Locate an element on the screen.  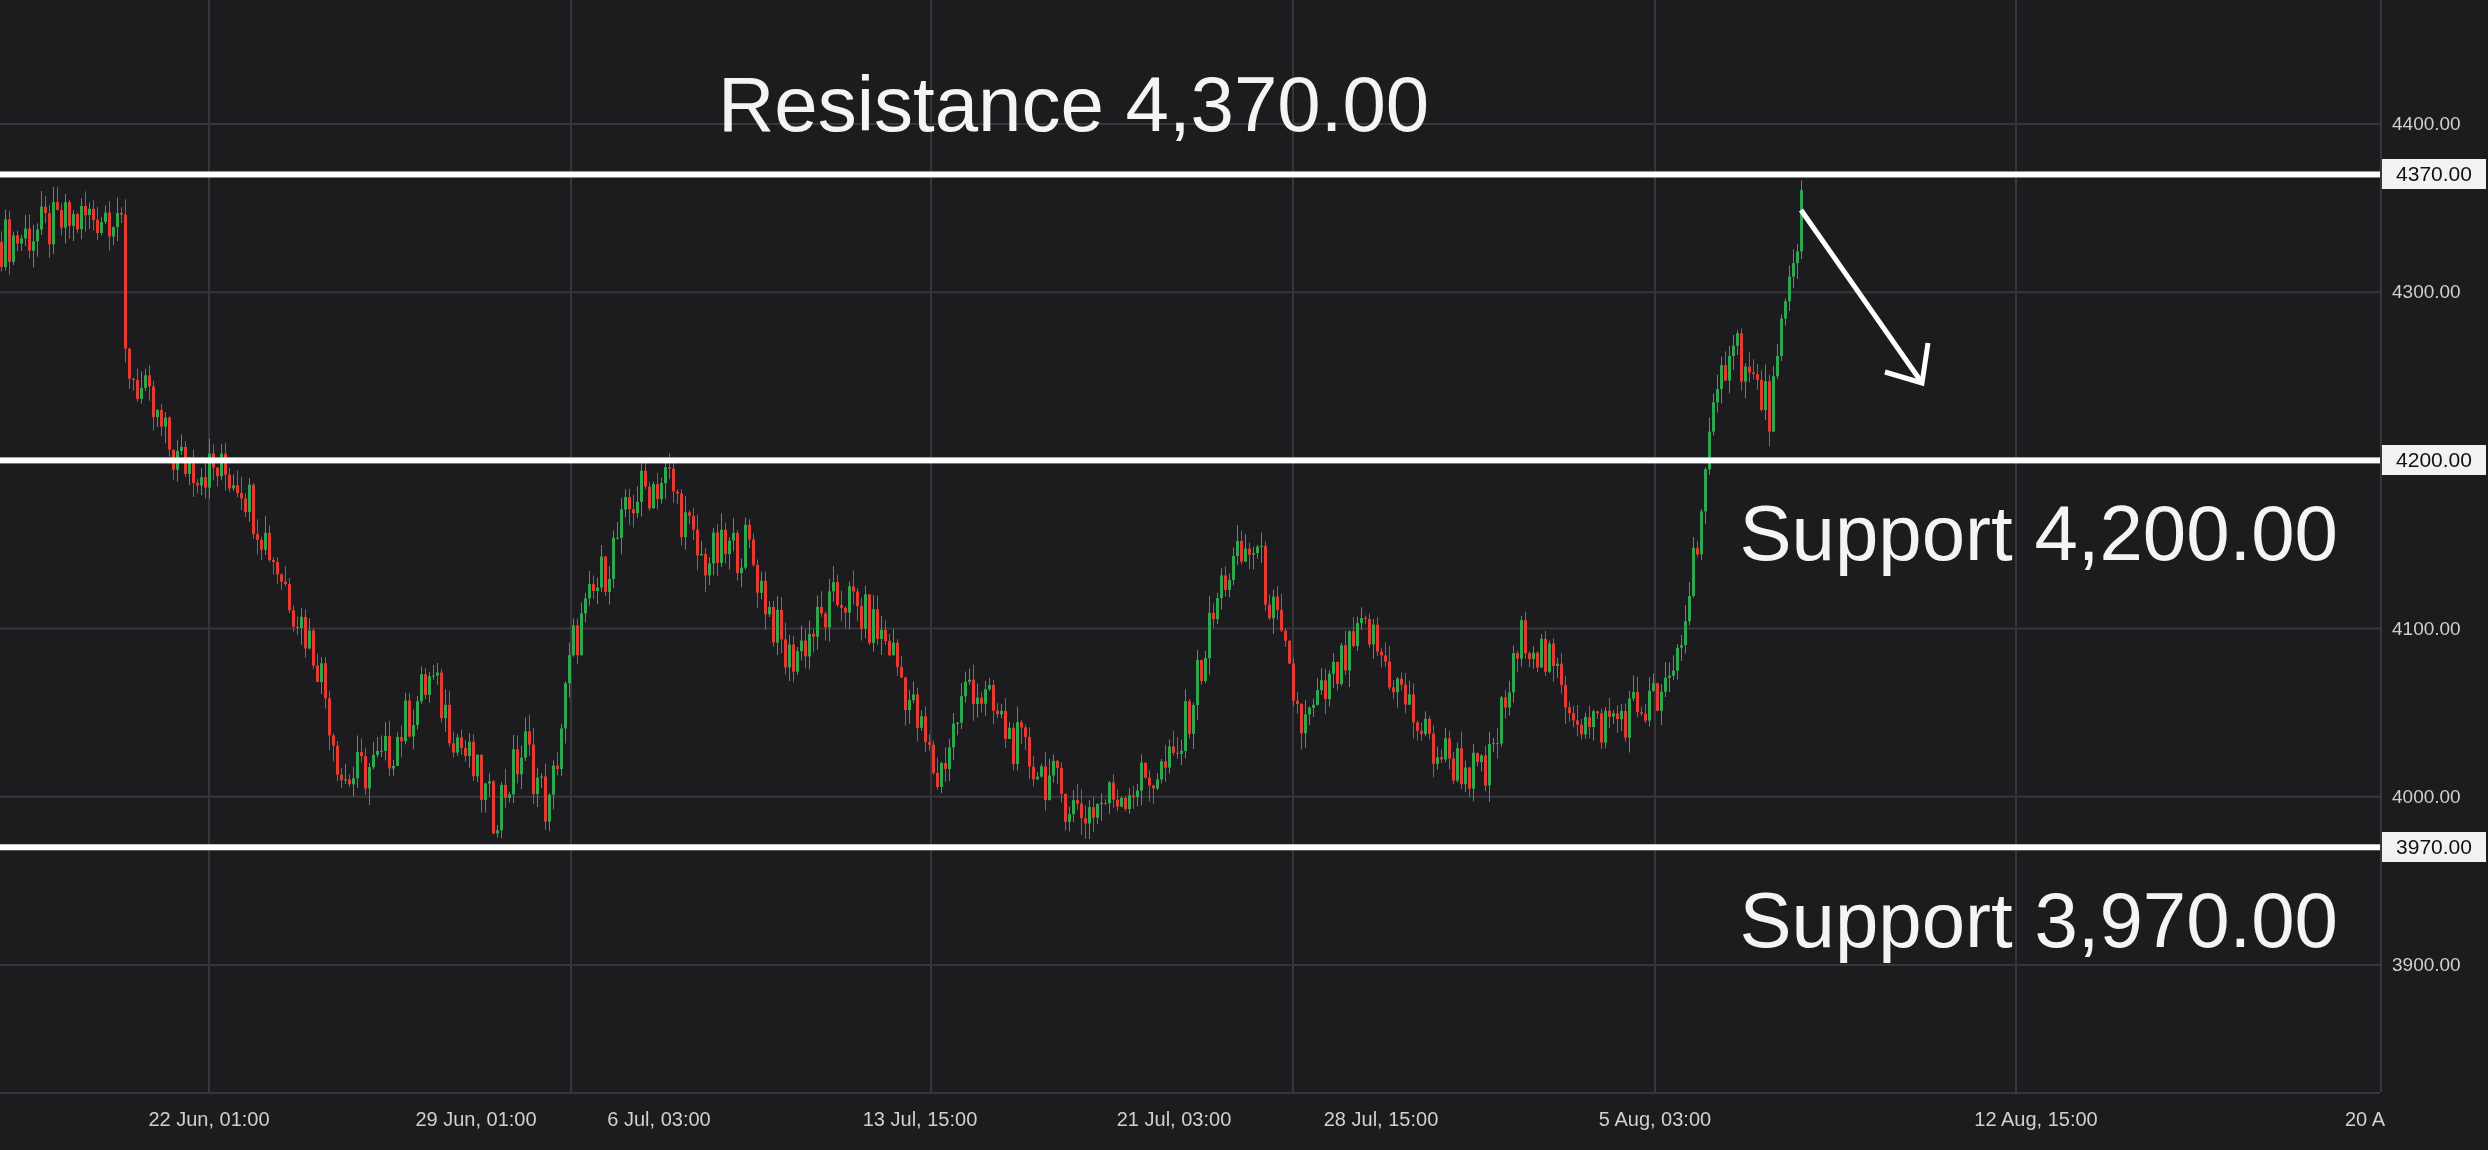
arrow-icon is located at coordinates (1864, 297).